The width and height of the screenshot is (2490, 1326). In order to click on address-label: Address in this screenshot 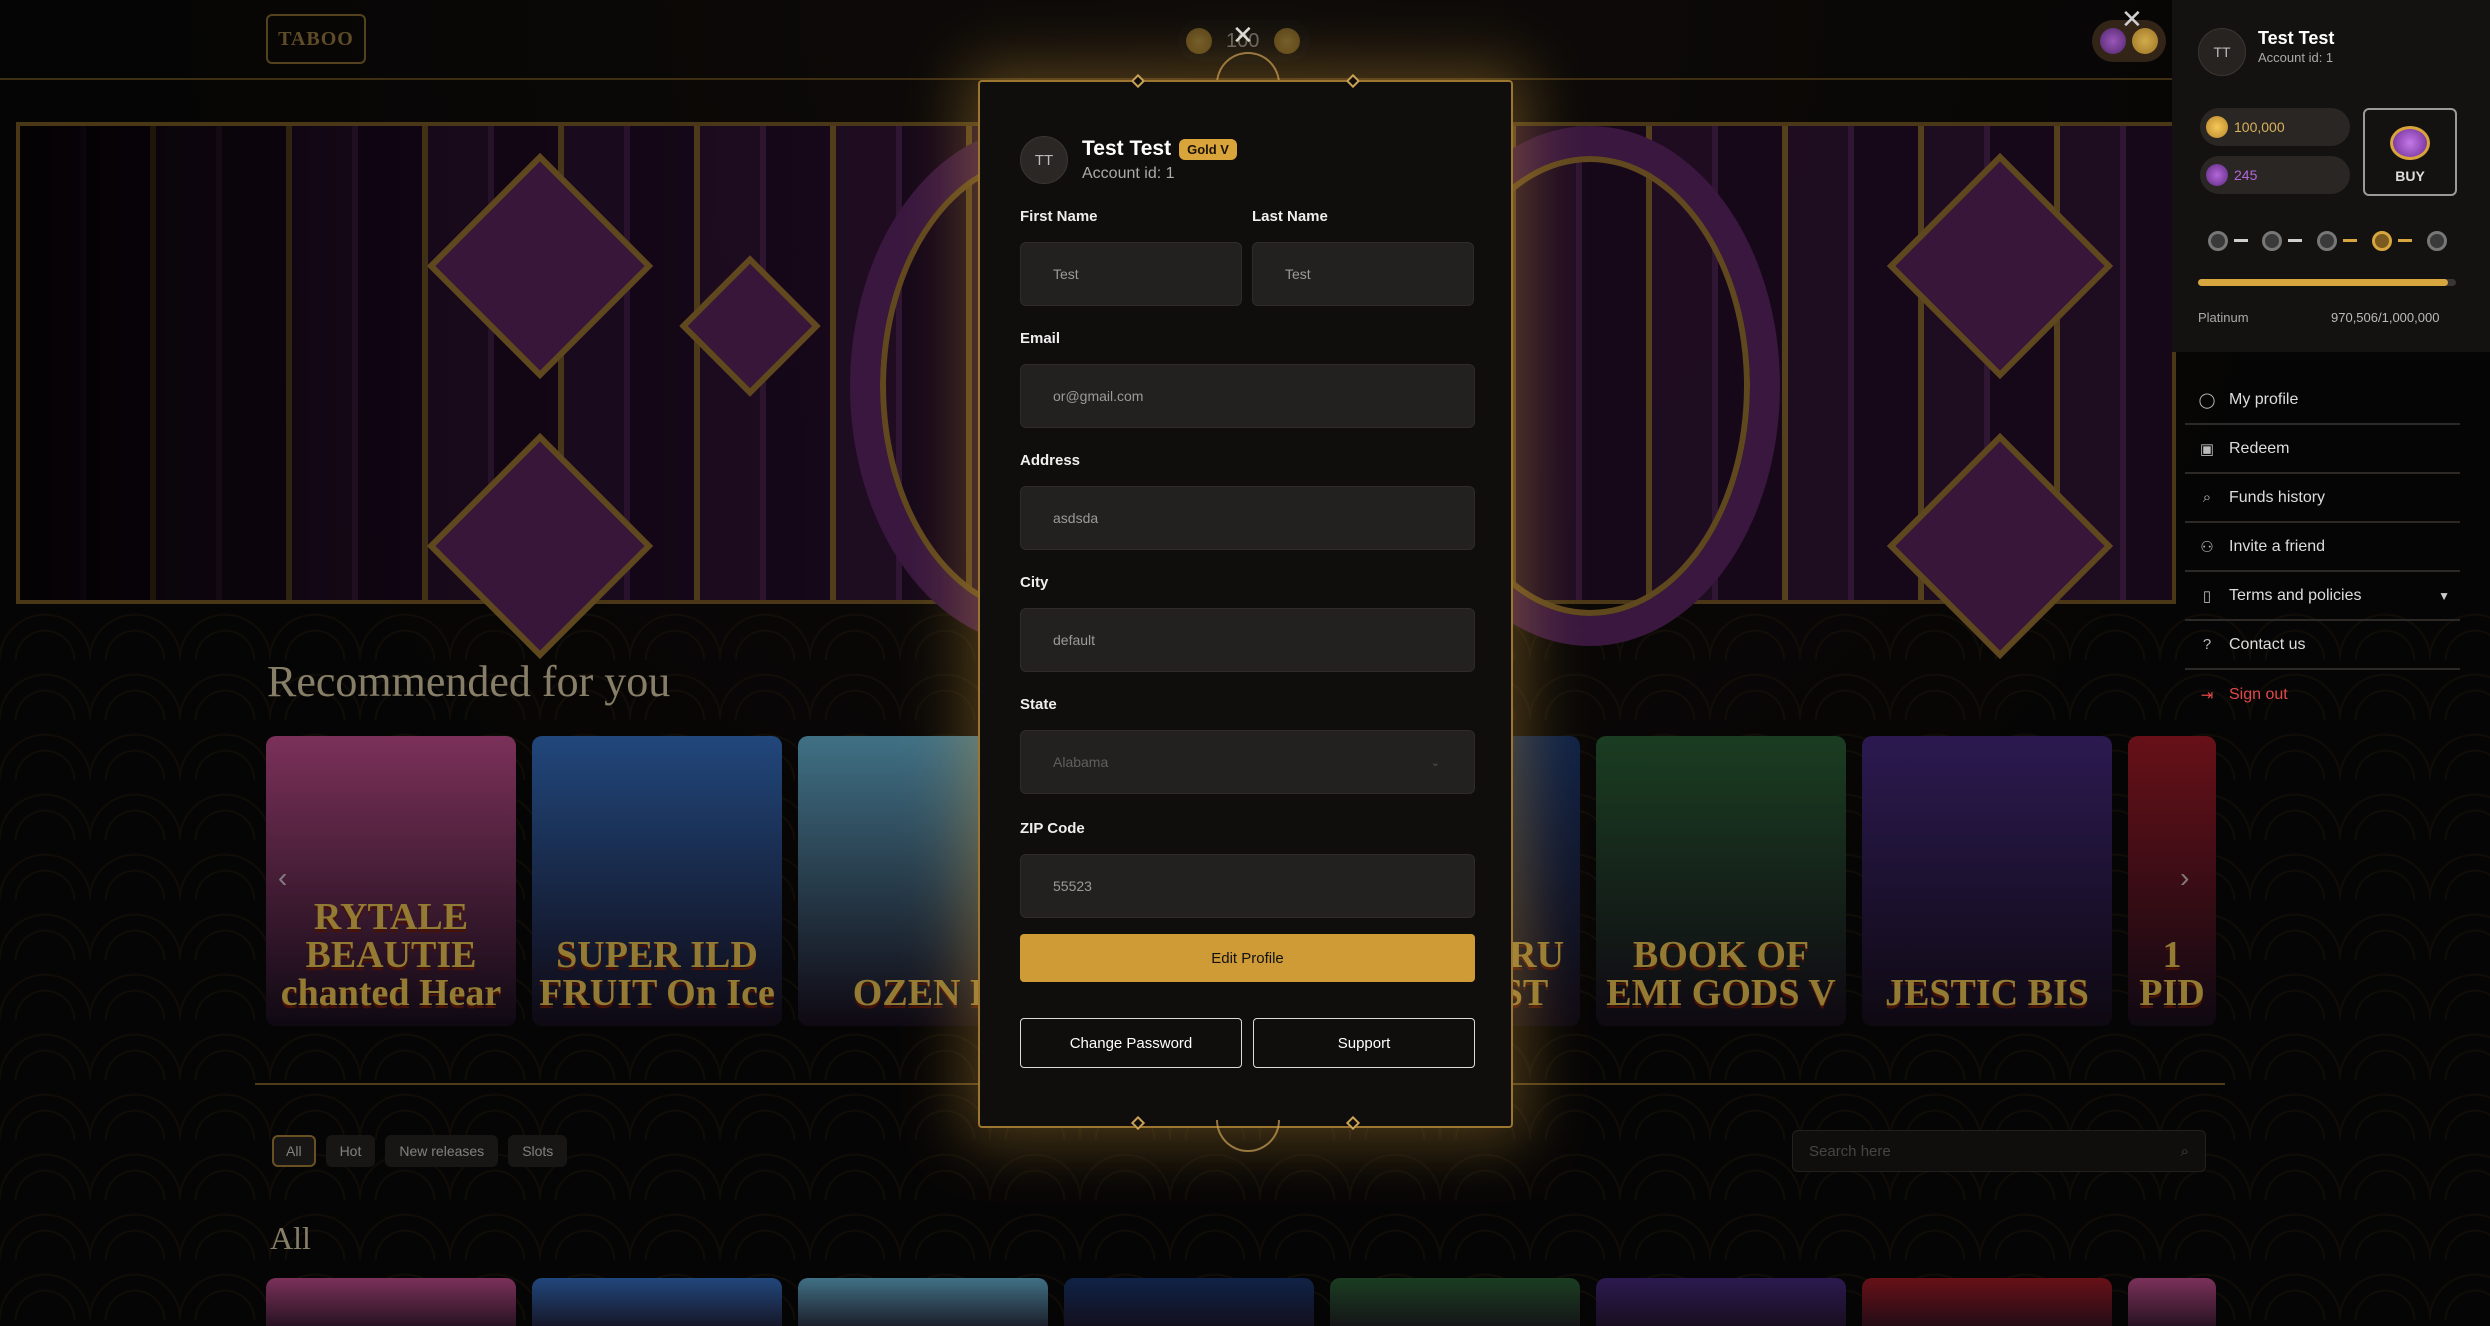, I will do `click(1050, 460)`.